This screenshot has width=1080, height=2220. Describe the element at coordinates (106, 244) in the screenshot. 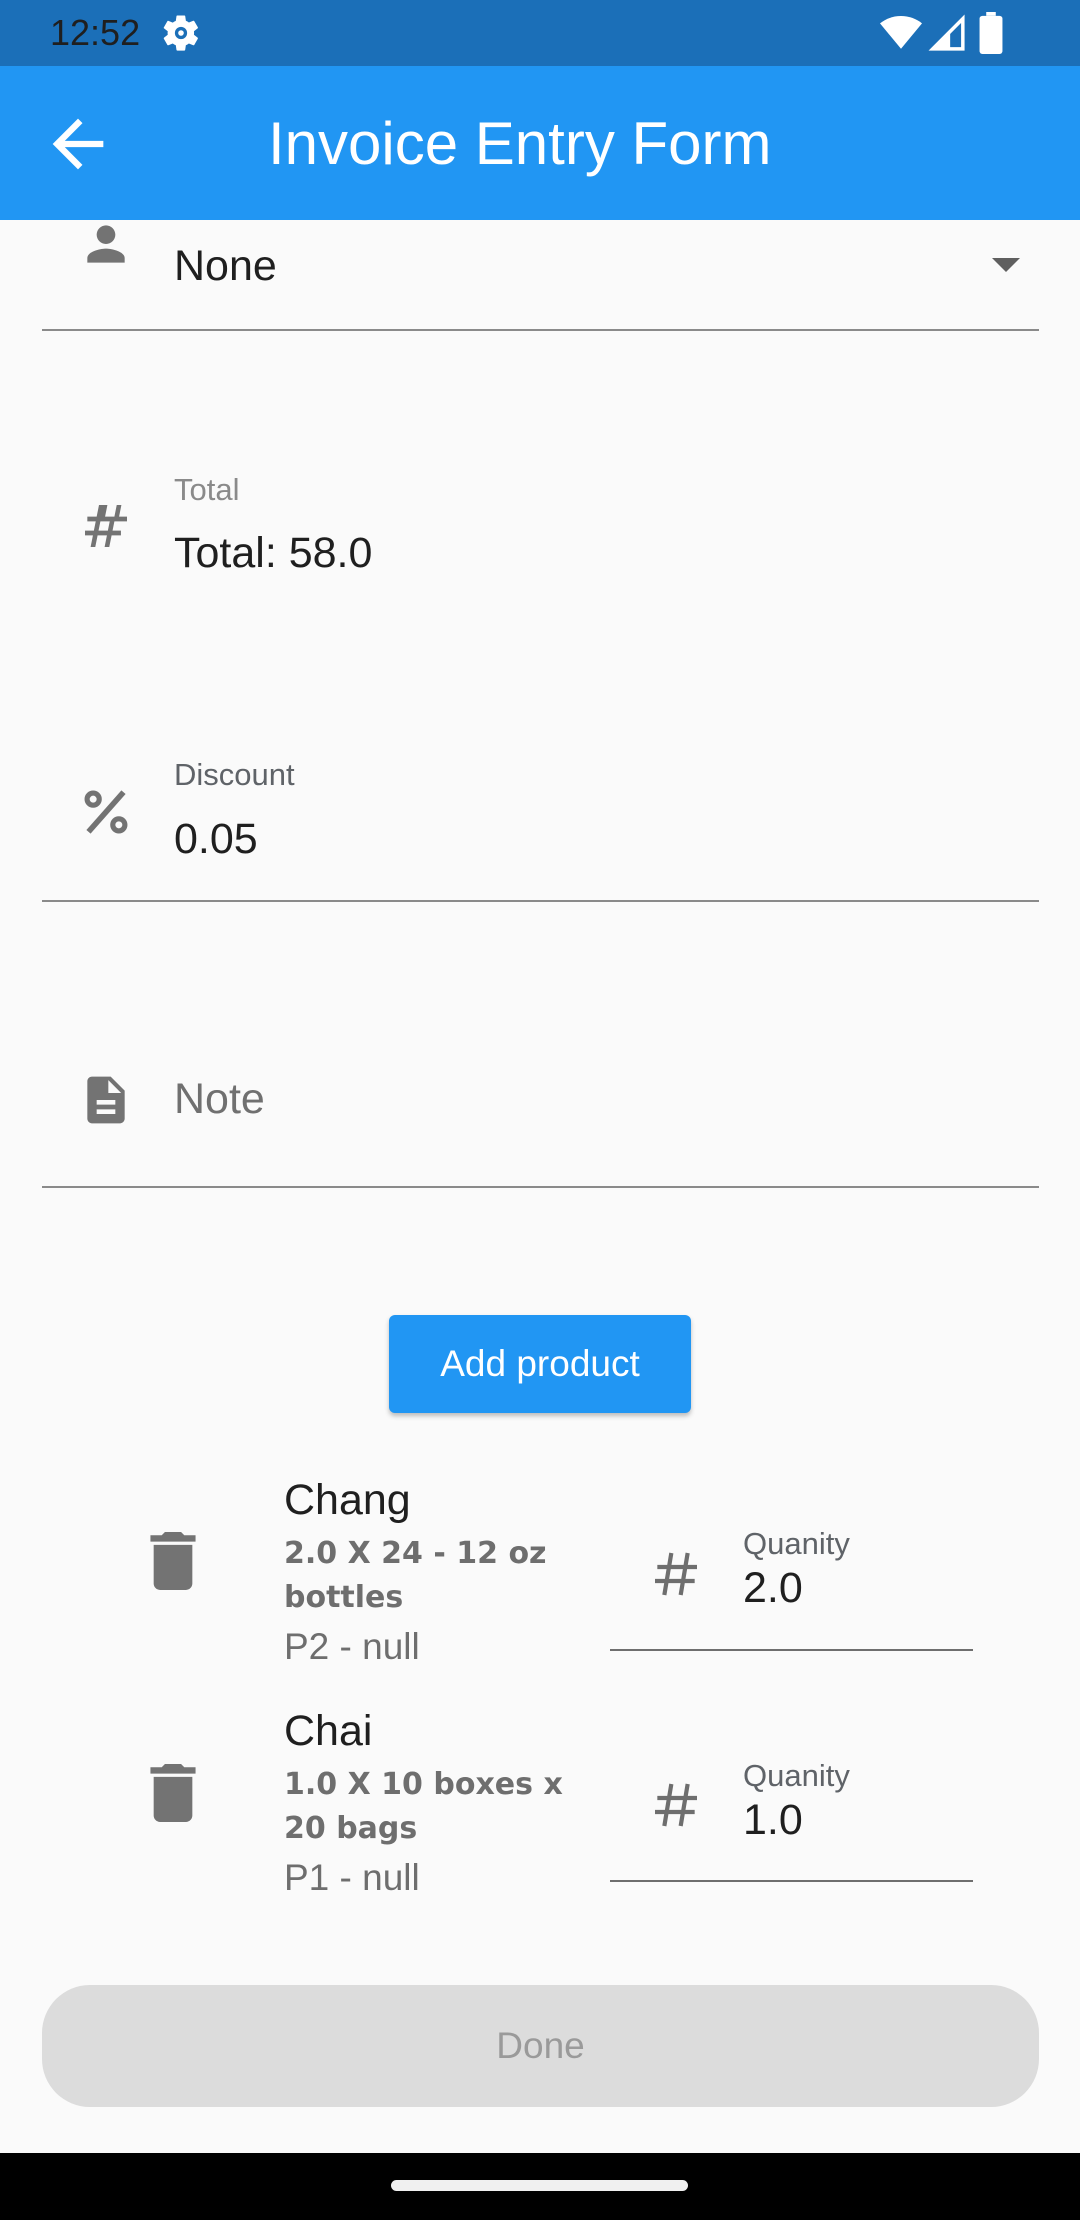

I see `person-icon` at that location.